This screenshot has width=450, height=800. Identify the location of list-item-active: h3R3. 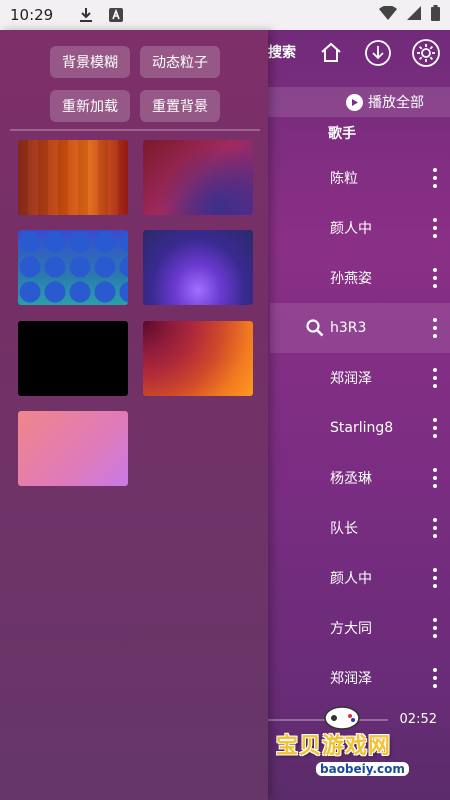
(360, 328).